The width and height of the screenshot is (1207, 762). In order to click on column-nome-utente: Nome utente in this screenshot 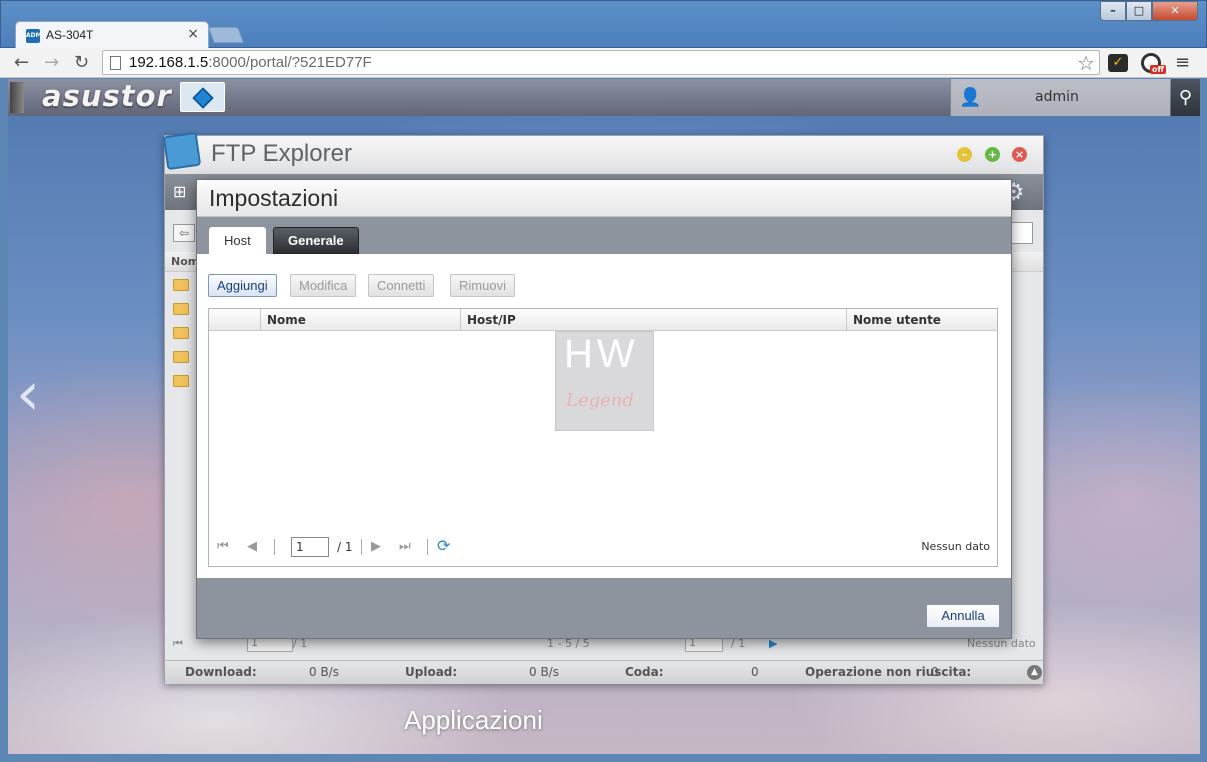, I will do `click(921, 320)`.